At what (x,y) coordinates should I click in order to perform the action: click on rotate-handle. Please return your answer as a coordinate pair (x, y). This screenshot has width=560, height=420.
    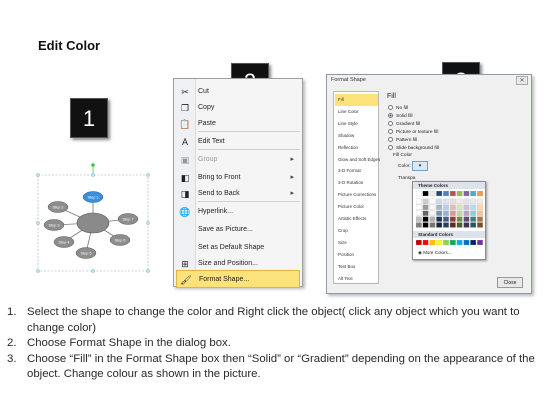
    Looking at the image, I should click on (93, 165).